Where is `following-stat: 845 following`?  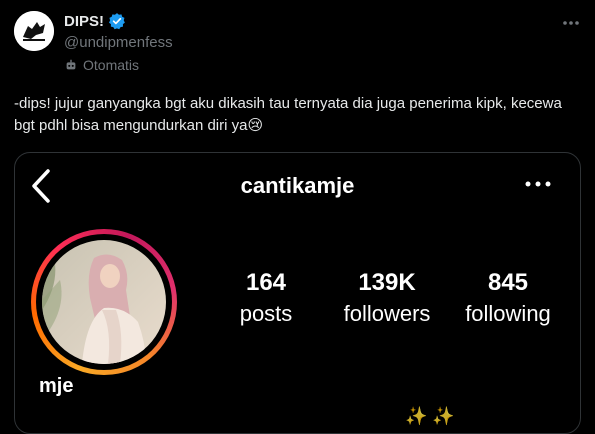
following-stat: 845 following is located at coordinates (508, 299).